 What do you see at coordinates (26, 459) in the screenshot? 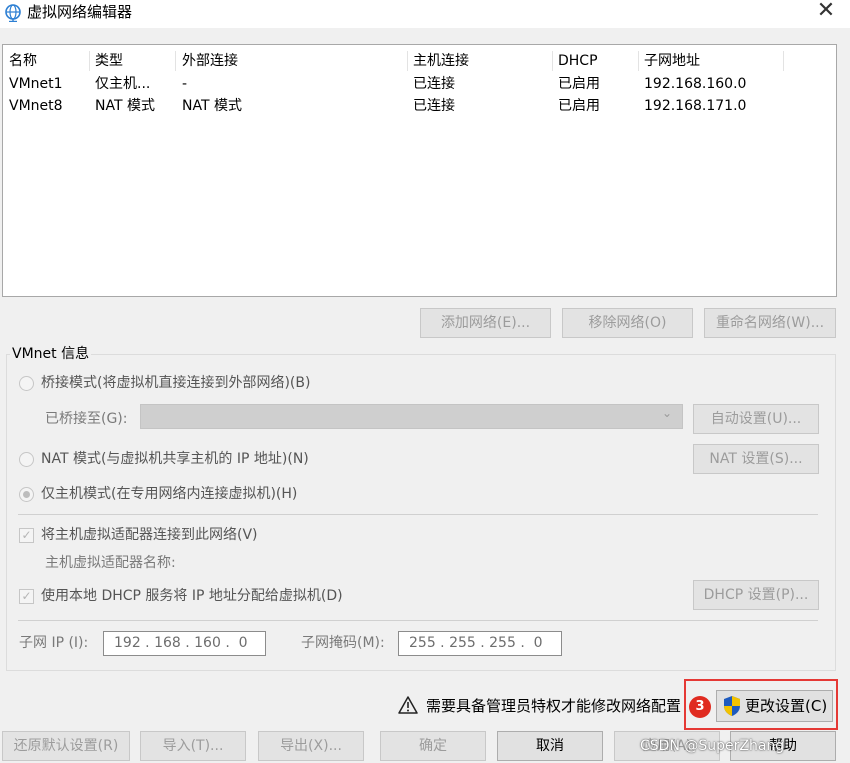
I see `nat-mode-radio` at bounding box center [26, 459].